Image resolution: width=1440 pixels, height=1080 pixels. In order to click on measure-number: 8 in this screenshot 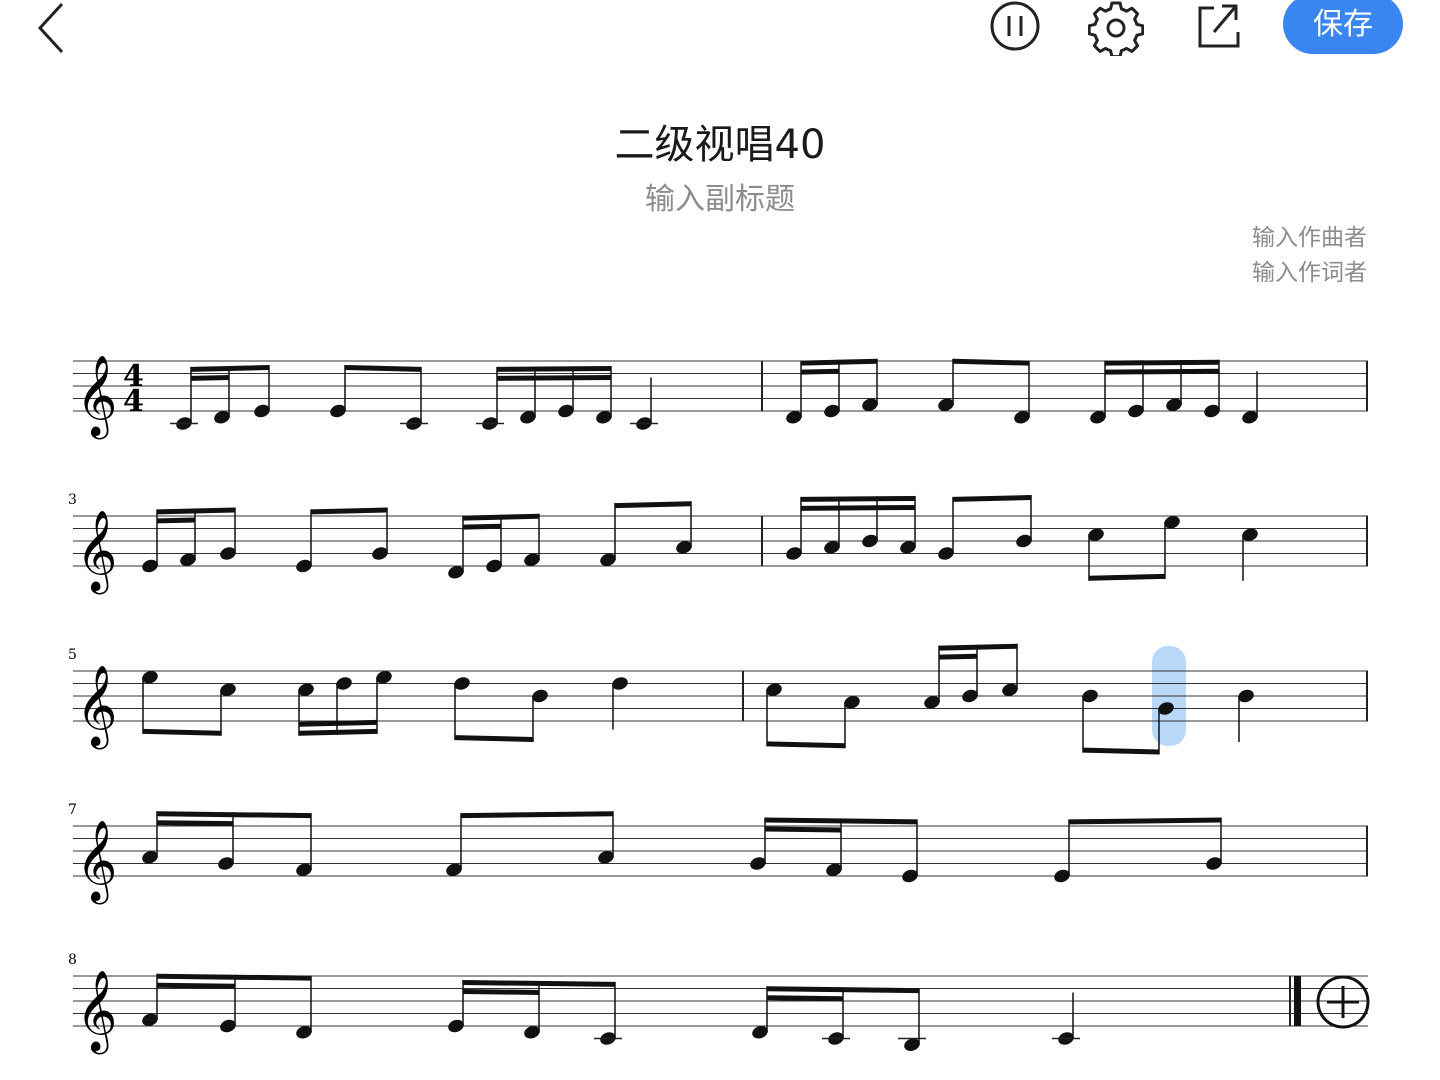, I will do `click(72, 960)`.